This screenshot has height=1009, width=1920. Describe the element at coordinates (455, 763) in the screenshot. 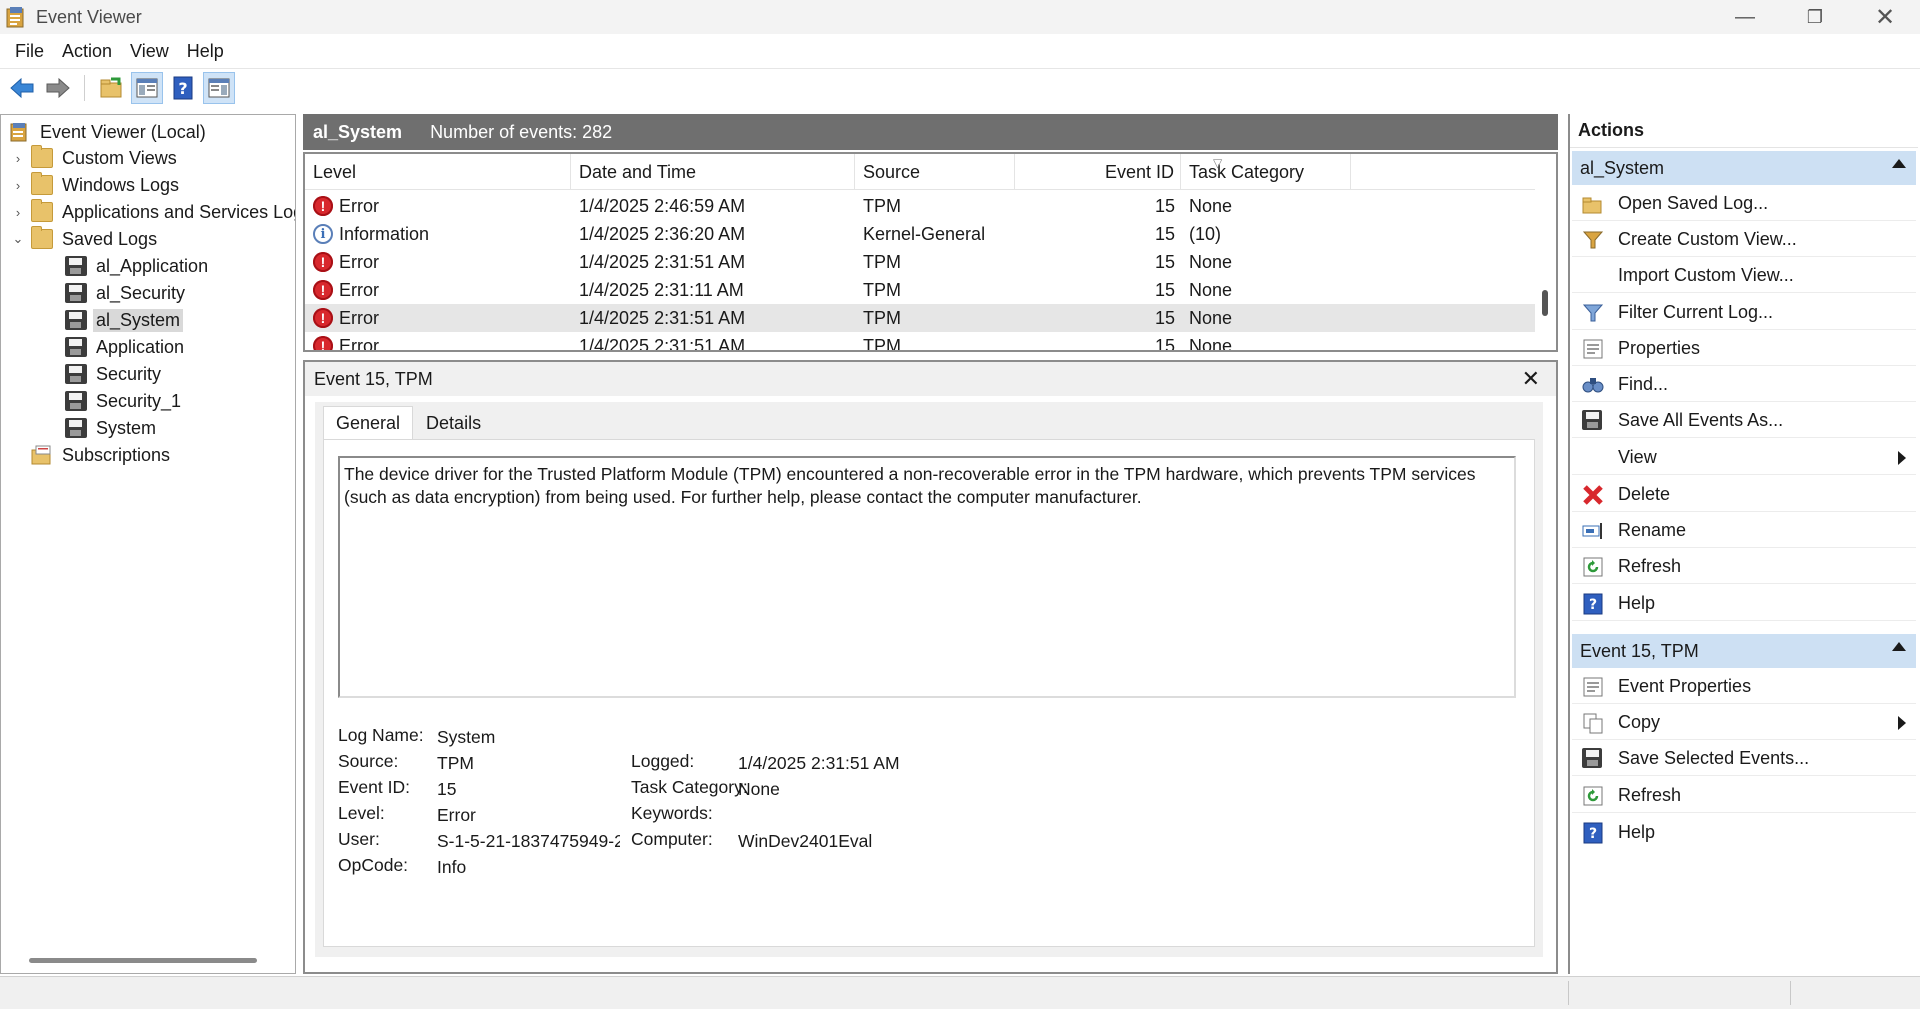

I see `source-value: TPM` at that location.